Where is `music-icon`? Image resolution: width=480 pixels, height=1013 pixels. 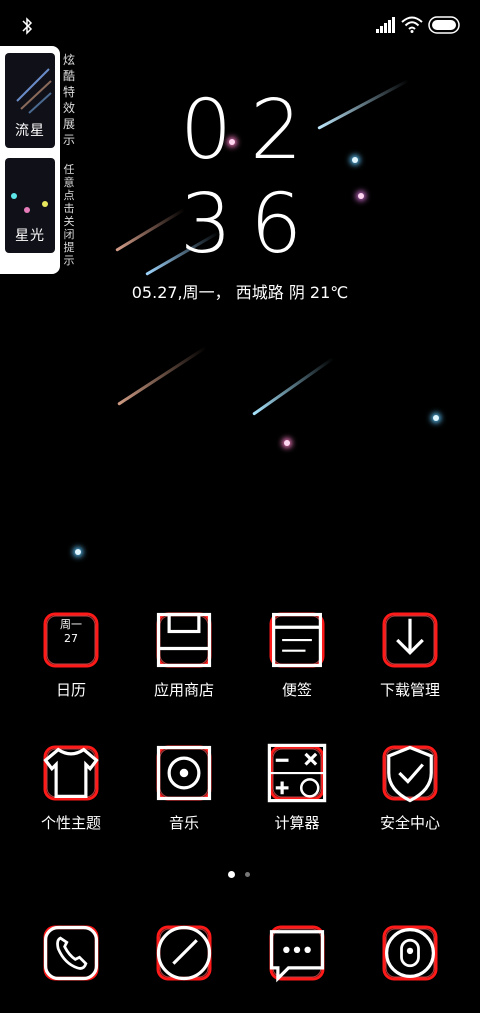
music-icon is located at coordinates (184, 773).